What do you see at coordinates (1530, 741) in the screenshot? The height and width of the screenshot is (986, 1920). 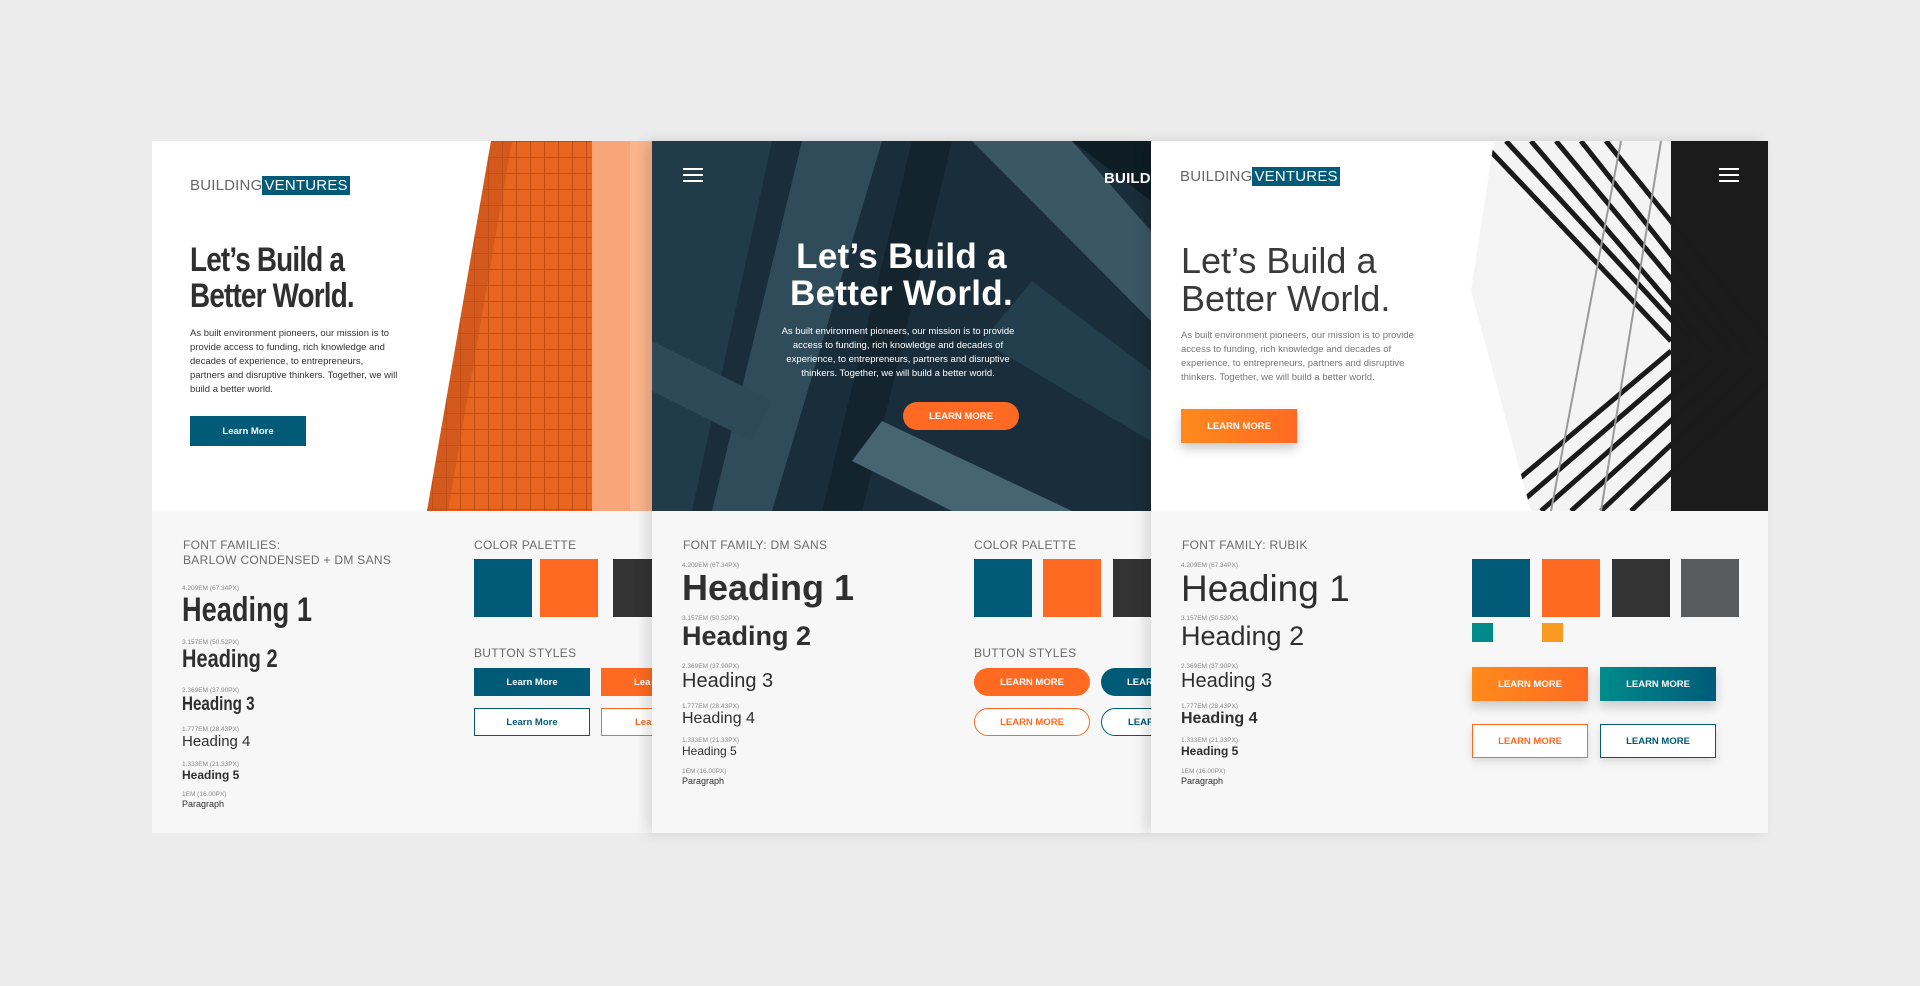 I see `outline-orange-button-sample: LEARN MORE` at bounding box center [1530, 741].